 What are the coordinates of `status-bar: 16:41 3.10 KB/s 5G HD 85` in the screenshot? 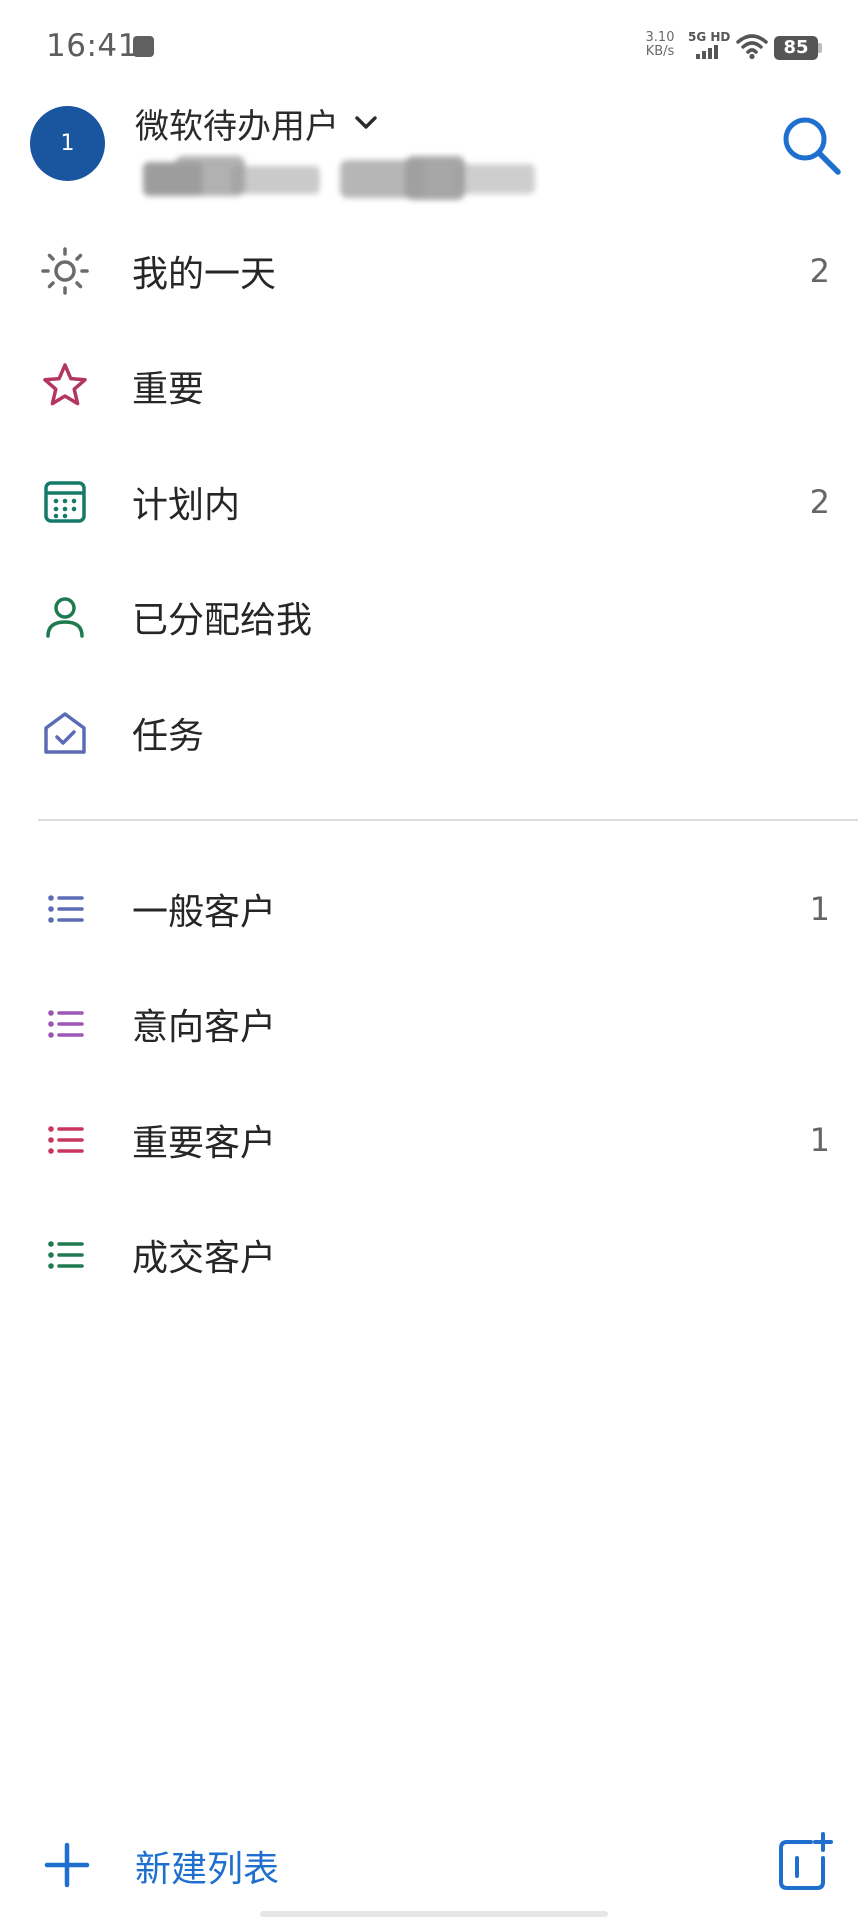 It's located at (434, 48).